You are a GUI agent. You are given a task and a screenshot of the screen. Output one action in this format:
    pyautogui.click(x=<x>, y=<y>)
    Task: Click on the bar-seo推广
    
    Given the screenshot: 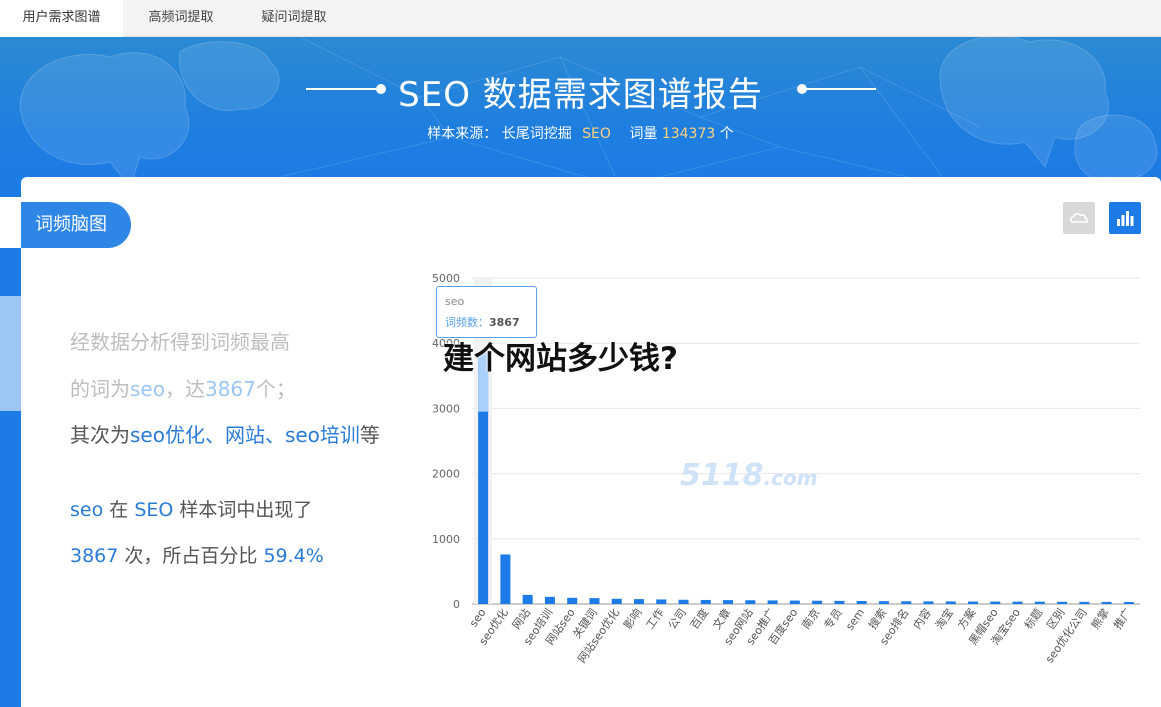 What is the action you would take?
    pyautogui.click(x=772, y=602)
    